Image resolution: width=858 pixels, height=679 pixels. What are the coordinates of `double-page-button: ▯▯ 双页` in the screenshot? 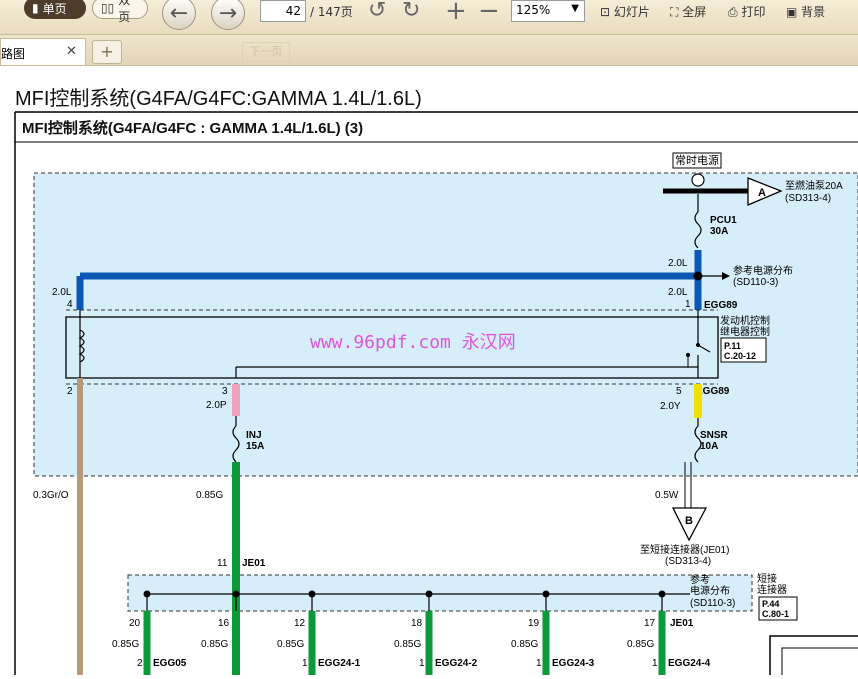 It's located at (120, 12).